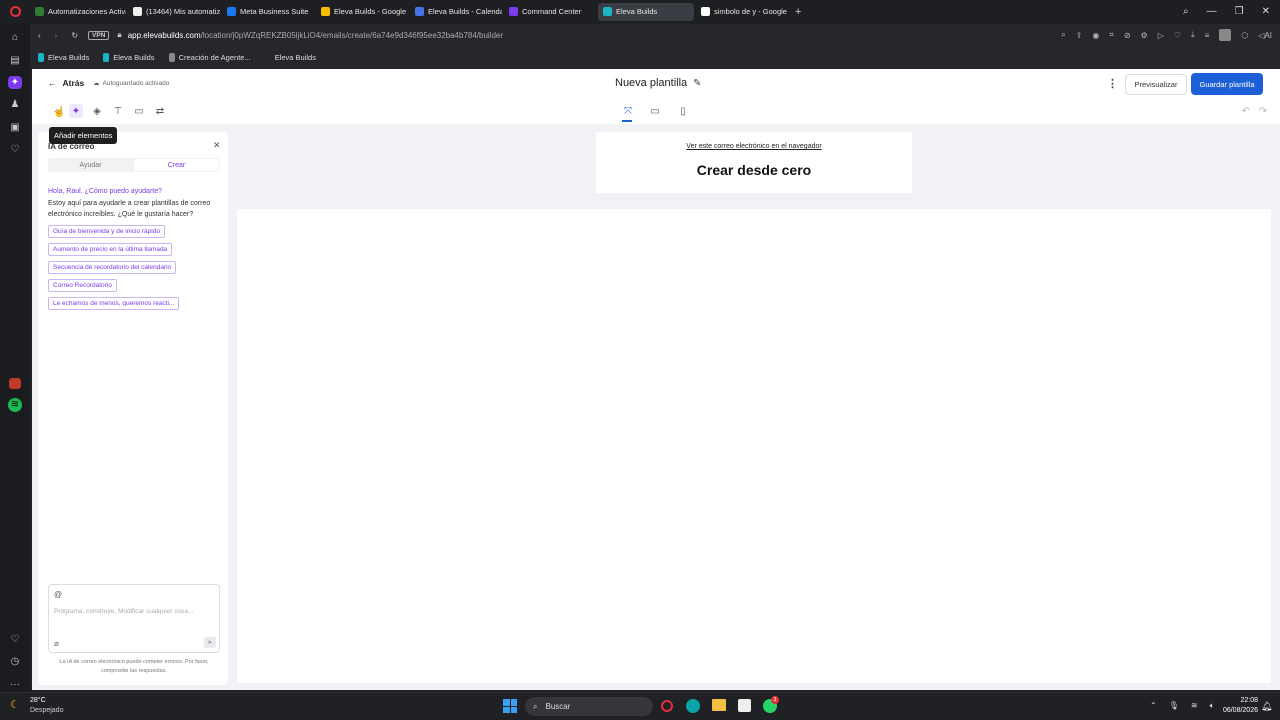 The width and height of the screenshot is (1280, 720). I want to click on url-host: app.elevabuilds.com, so click(164, 35).